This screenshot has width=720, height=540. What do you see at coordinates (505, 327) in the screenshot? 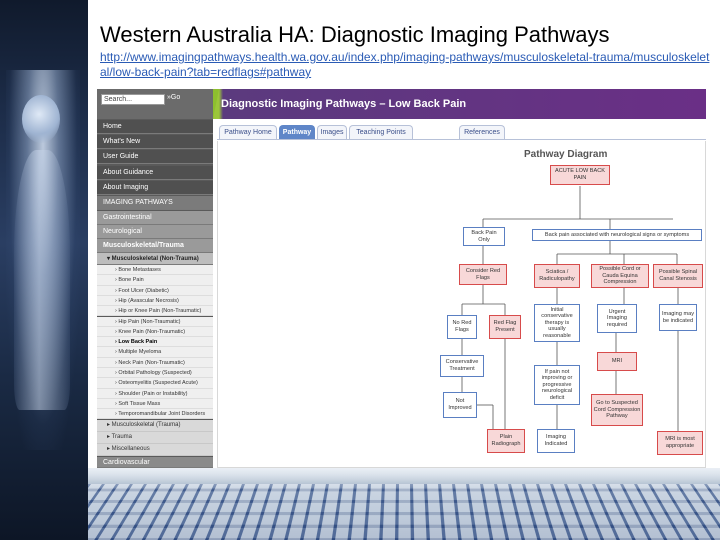
I see `box-red-flag-present: Red Flag Present` at bounding box center [505, 327].